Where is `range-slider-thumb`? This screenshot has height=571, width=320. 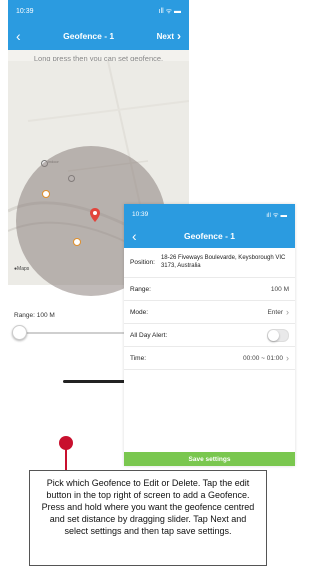
range-slider-thumb is located at coordinates (19, 332).